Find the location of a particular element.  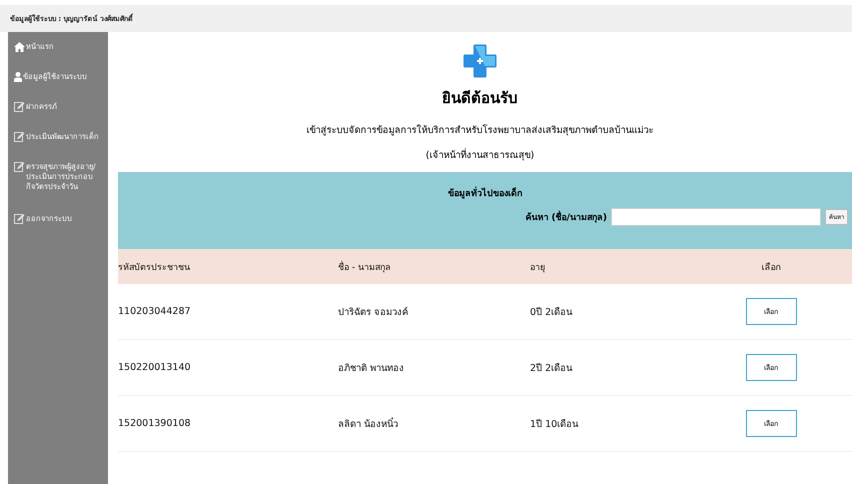

table-cell-text: 1ปี 10เดือน is located at coordinates (555, 424).